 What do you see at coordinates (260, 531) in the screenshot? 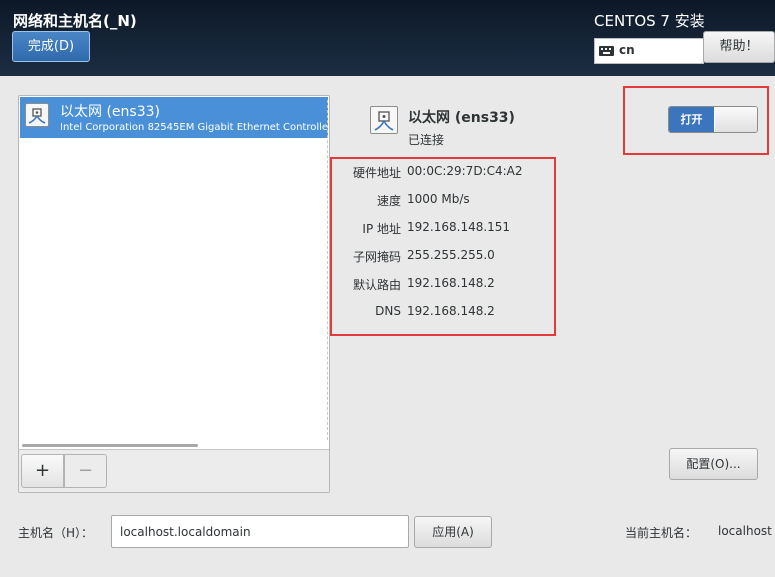
I see `hostname-input` at bounding box center [260, 531].